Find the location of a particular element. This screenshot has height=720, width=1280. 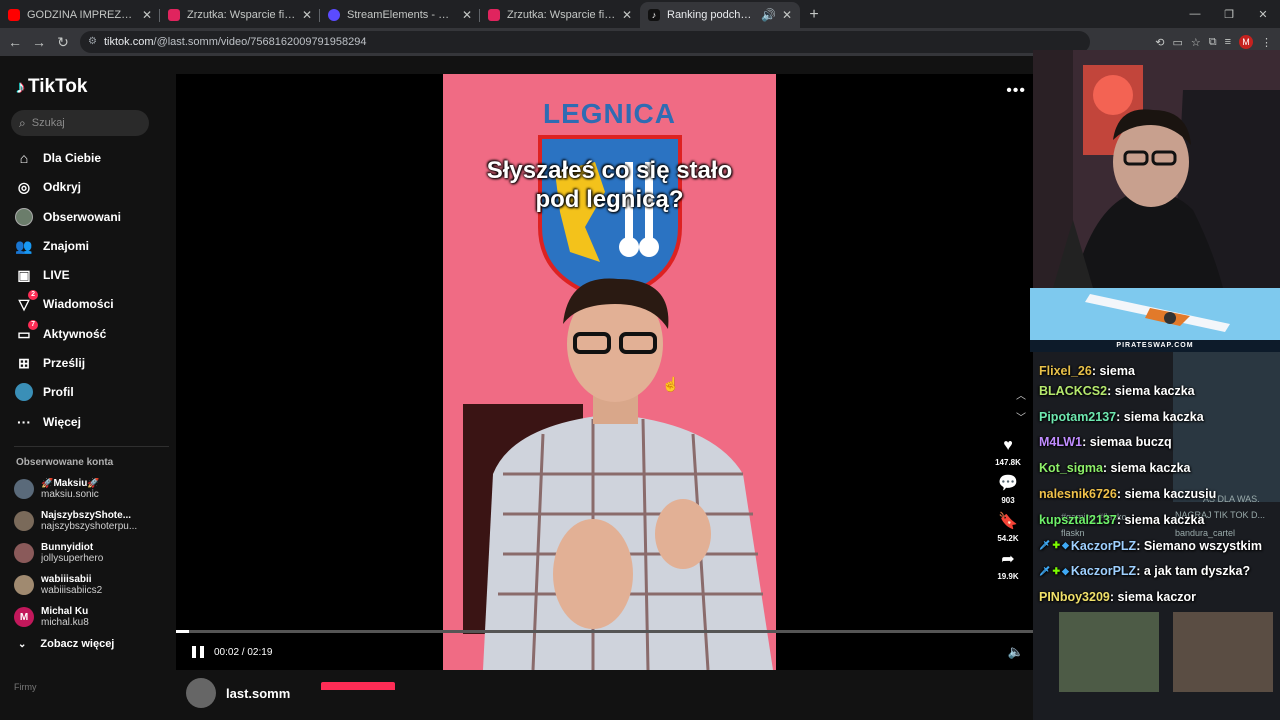

chat-bg-image is located at coordinates (1109, 652).